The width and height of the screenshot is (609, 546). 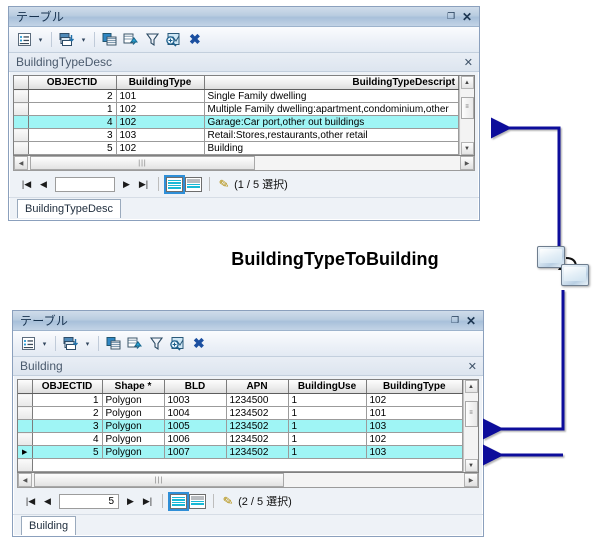 I want to click on previous-record-button: ◀, so click(x=43, y=184).